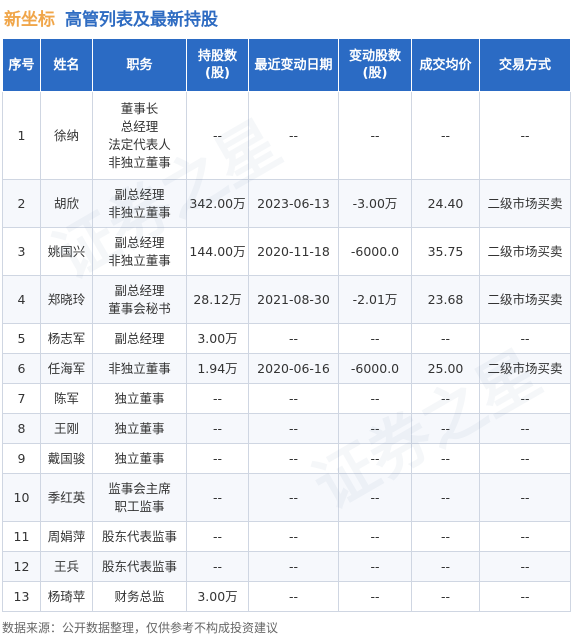 The width and height of the screenshot is (573, 637). I want to click on column-header-label: 持股数, so click(217, 56).